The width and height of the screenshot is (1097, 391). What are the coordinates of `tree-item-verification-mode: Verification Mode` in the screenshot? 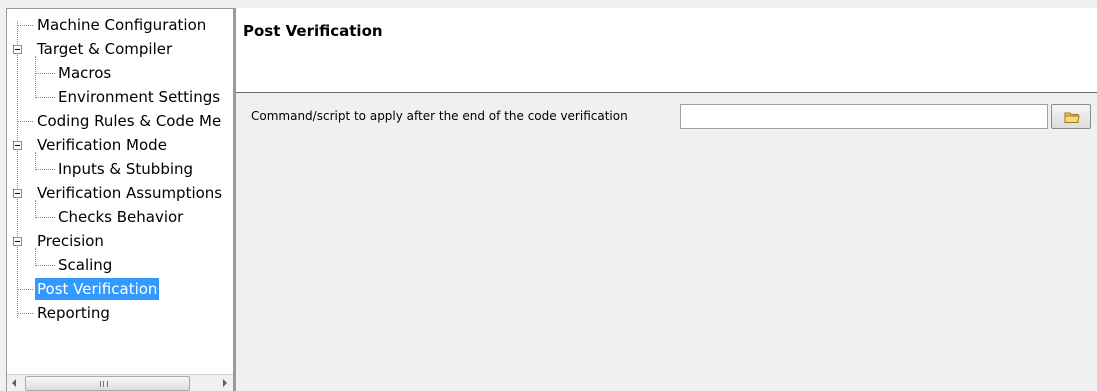 It's located at (102, 145).